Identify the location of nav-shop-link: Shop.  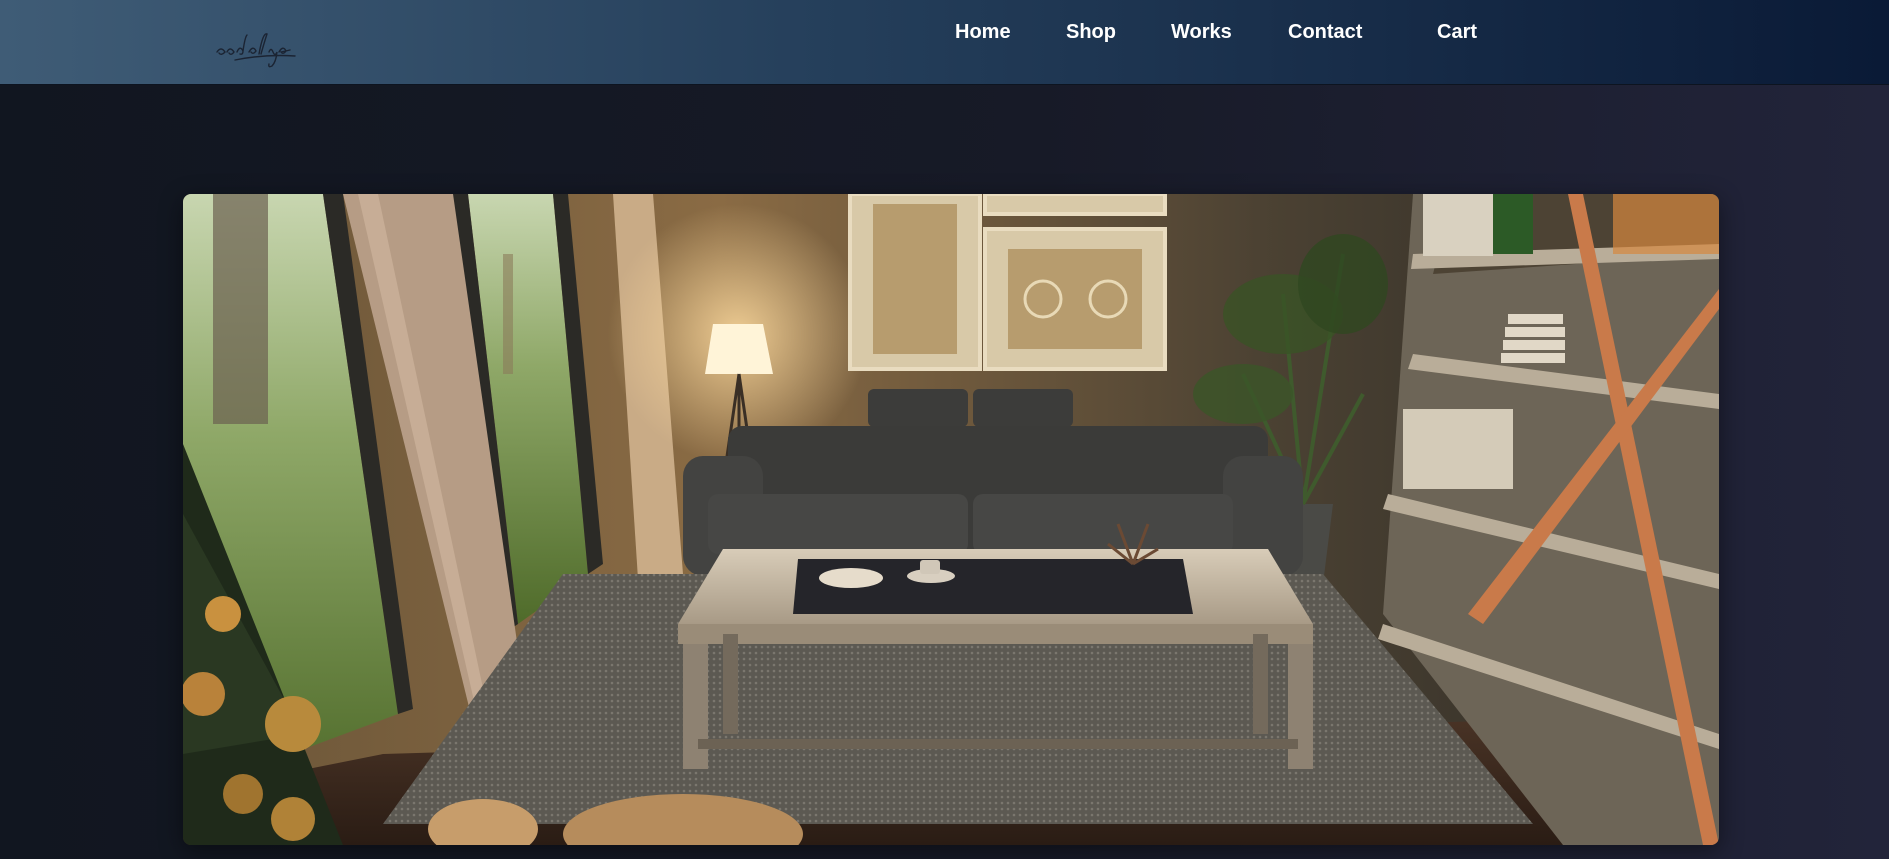
(1091, 32).